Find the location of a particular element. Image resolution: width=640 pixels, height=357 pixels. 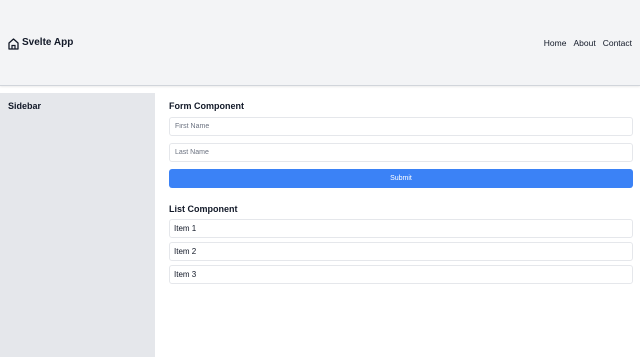

submit-button: Submit is located at coordinates (401, 178).